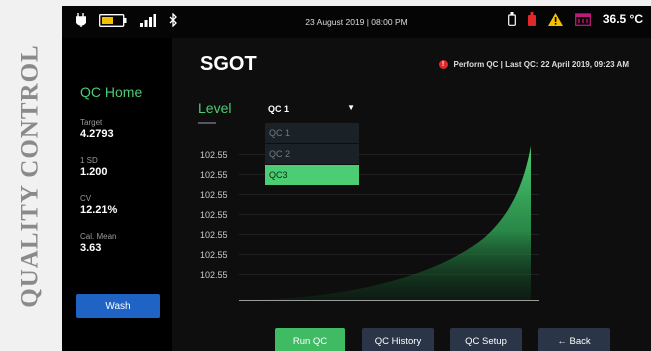  Describe the element at coordinates (443, 64) in the screenshot. I see `alert-icon: !` at that location.